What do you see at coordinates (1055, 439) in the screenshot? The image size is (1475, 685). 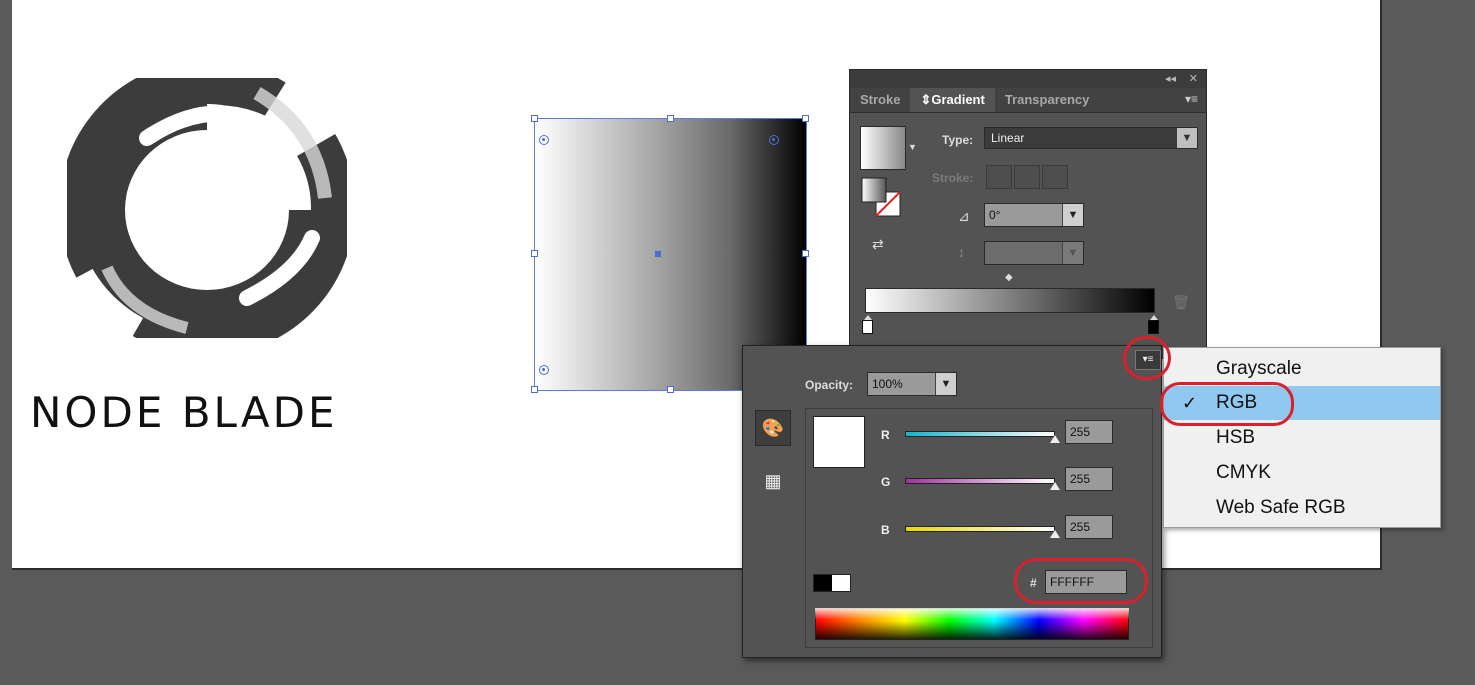 I see `channel-r-thumb` at bounding box center [1055, 439].